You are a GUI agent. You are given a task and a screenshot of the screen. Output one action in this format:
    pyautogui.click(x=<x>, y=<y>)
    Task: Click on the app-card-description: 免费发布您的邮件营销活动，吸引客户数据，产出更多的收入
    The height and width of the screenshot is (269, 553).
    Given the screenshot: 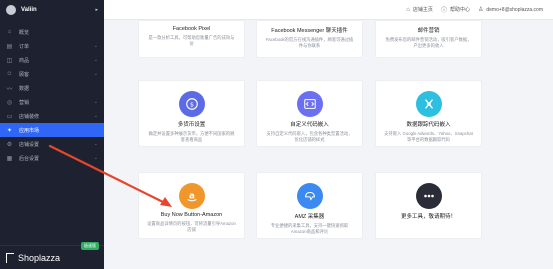 What is the action you would take?
    pyautogui.click(x=428, y=42)
    